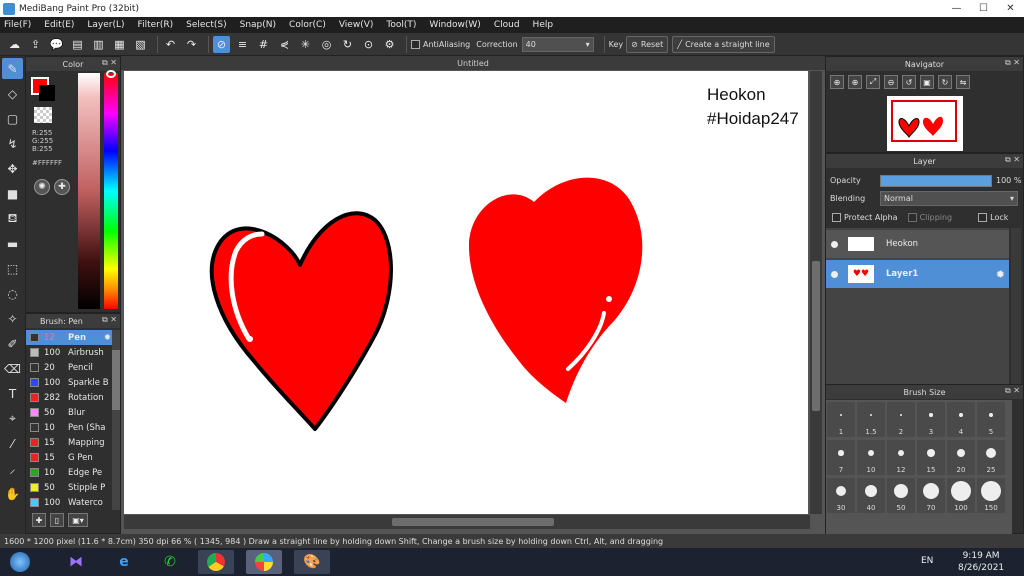 This screenshot has height=576, width=1024. What do you see at coordinates (901, 419) in the screenshot?
I see `brush-size-cell: 2` at bounding box center [901, 419].